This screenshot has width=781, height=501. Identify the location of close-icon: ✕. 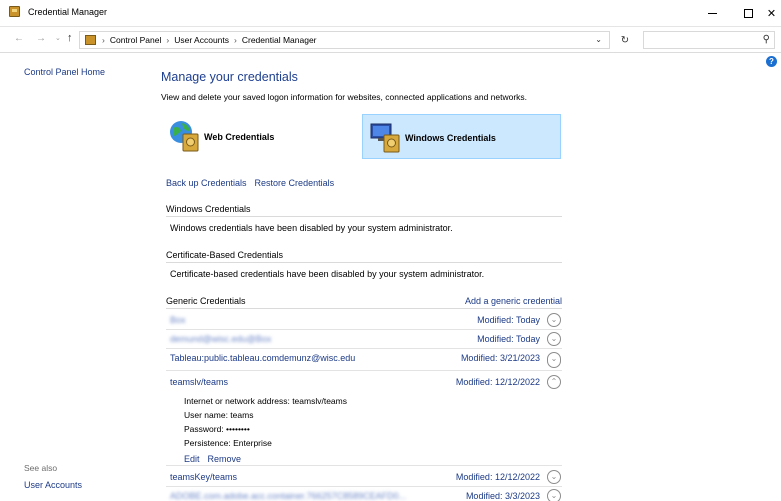
(771, 14).